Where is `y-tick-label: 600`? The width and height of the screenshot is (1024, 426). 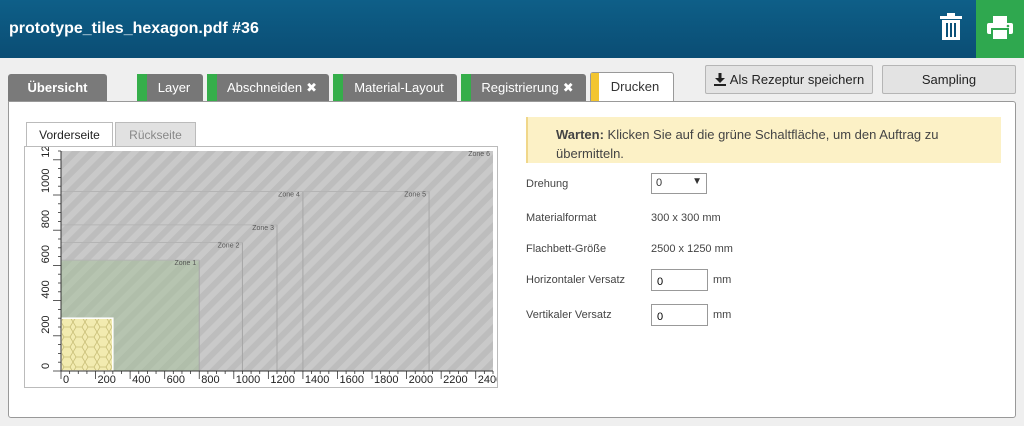
y-tick-label: 600 is located at coordinates (46, 254).